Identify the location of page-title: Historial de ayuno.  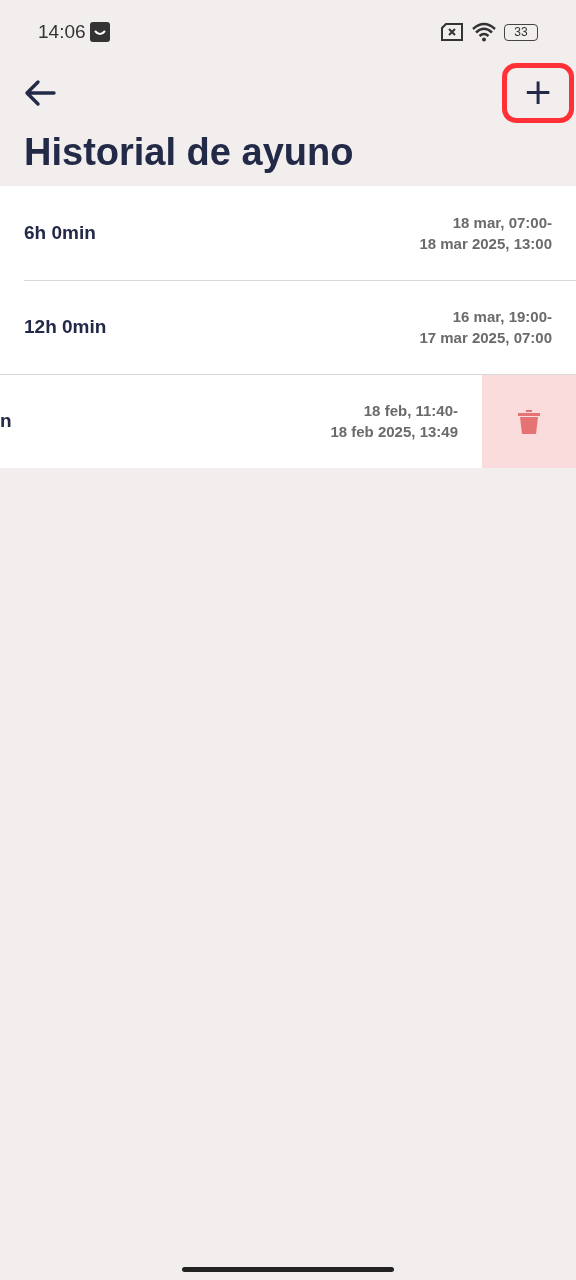
(189, 152).